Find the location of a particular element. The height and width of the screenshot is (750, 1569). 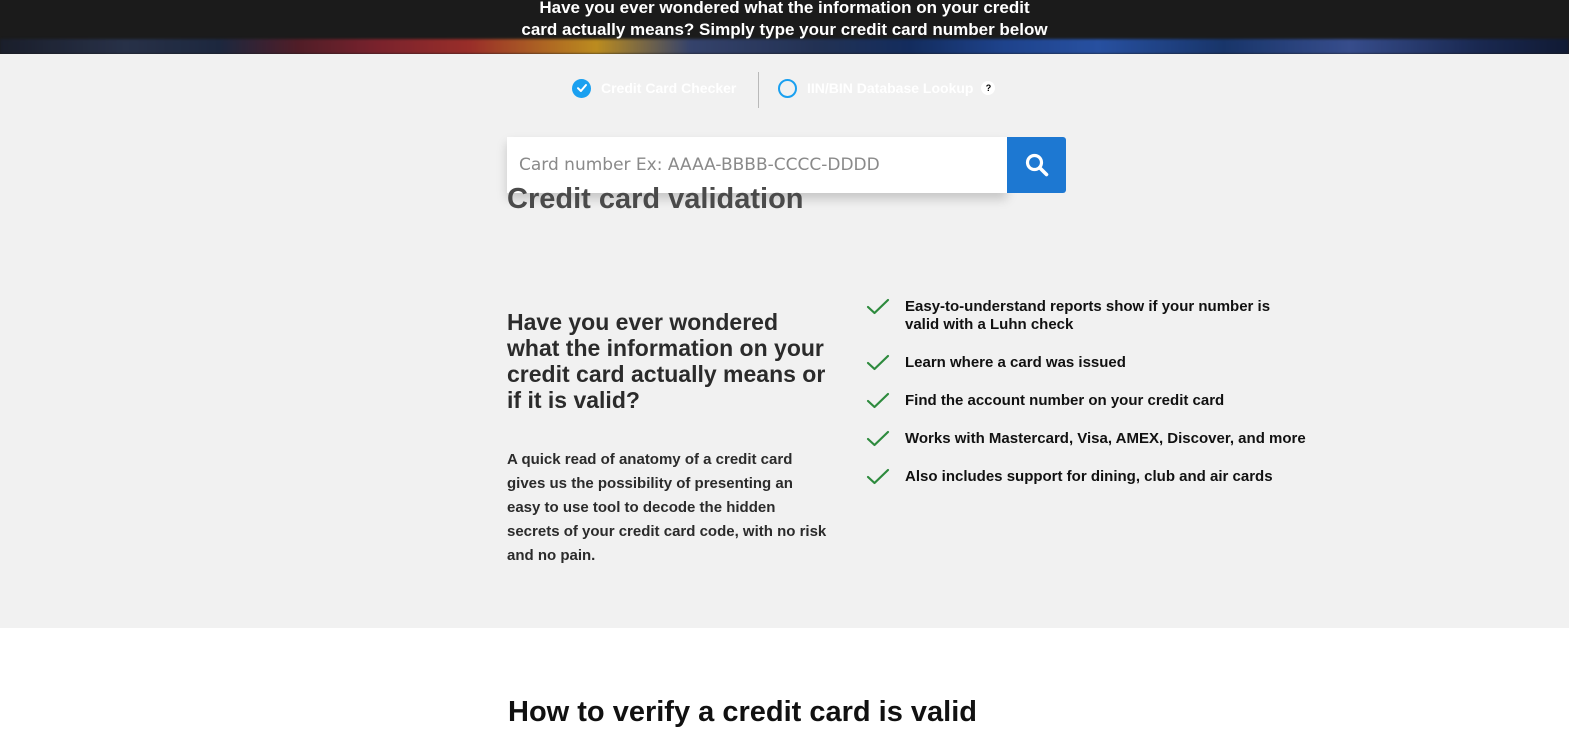

feature-text: Learn where a card was issued is located at coordinates (1015, 362).